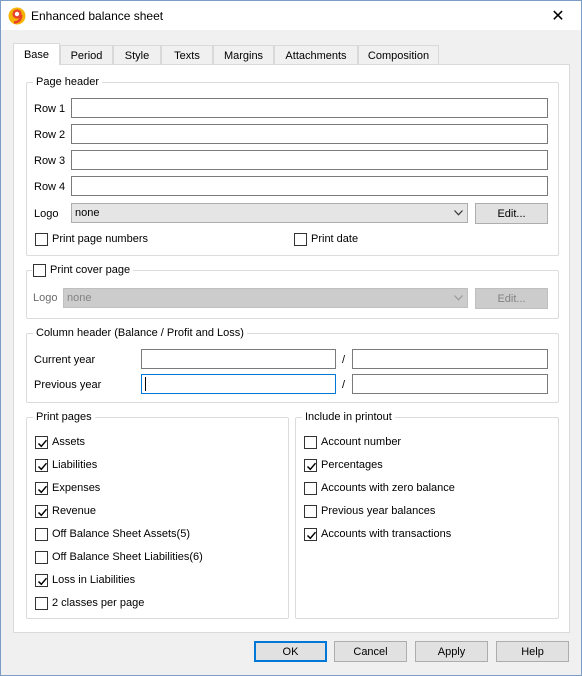 The width and height of the screenshot is (582, 676). I want to click on checkbox-label: Assets, so click(69, 442).